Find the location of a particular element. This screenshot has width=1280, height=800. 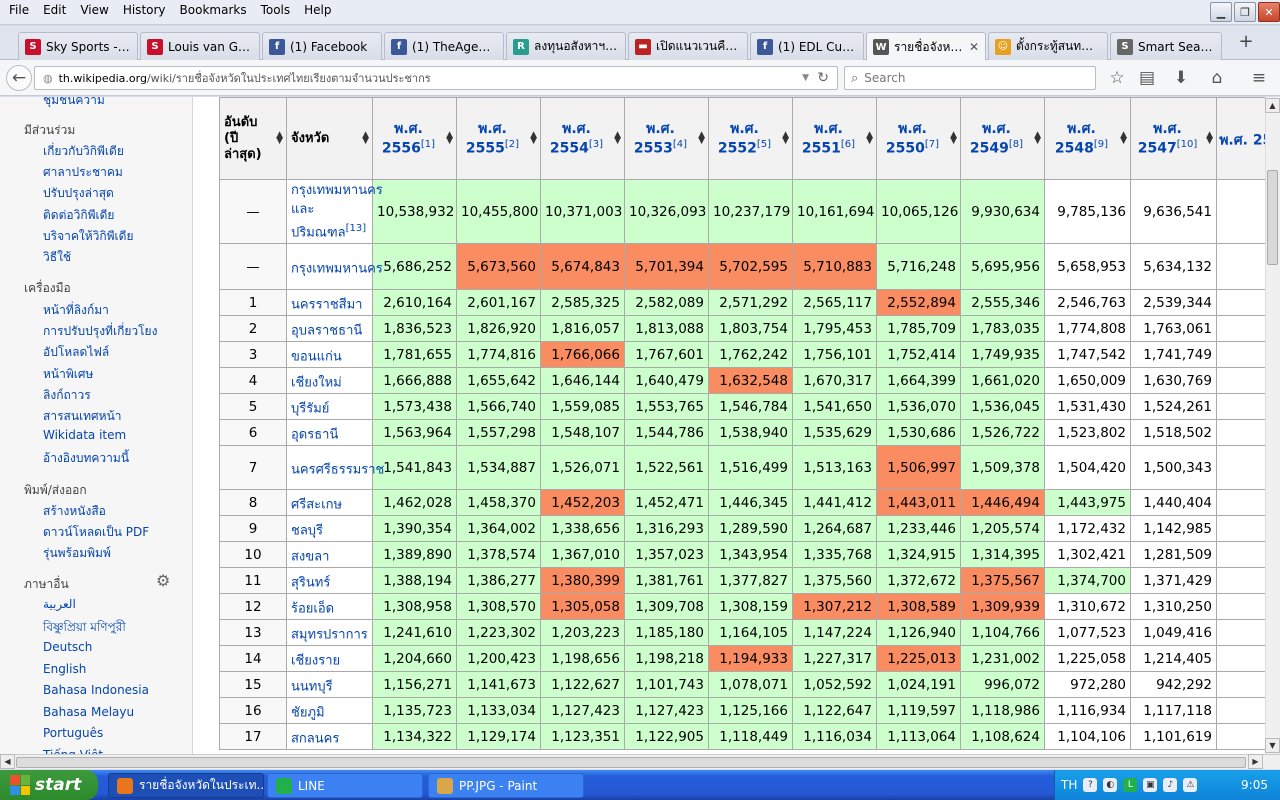

menu-edit: Edit is located at coordinates (54, 12).